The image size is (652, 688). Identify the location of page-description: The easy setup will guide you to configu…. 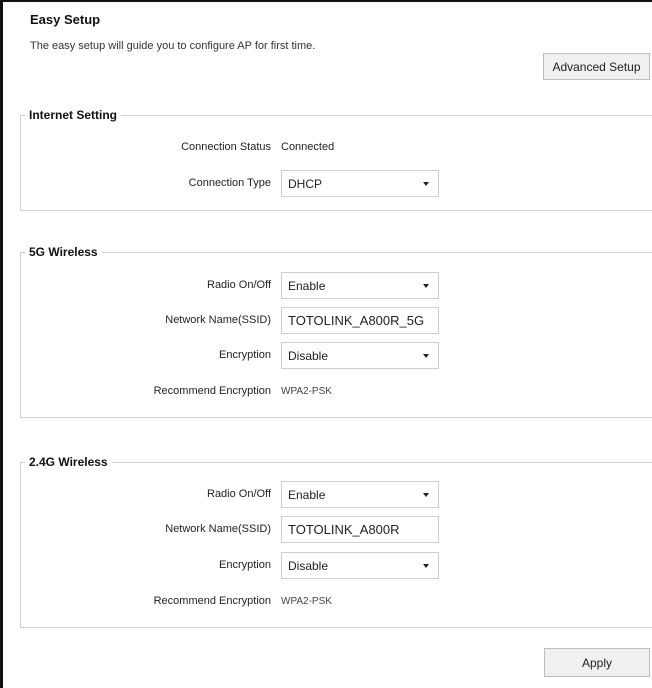
(173, 46).